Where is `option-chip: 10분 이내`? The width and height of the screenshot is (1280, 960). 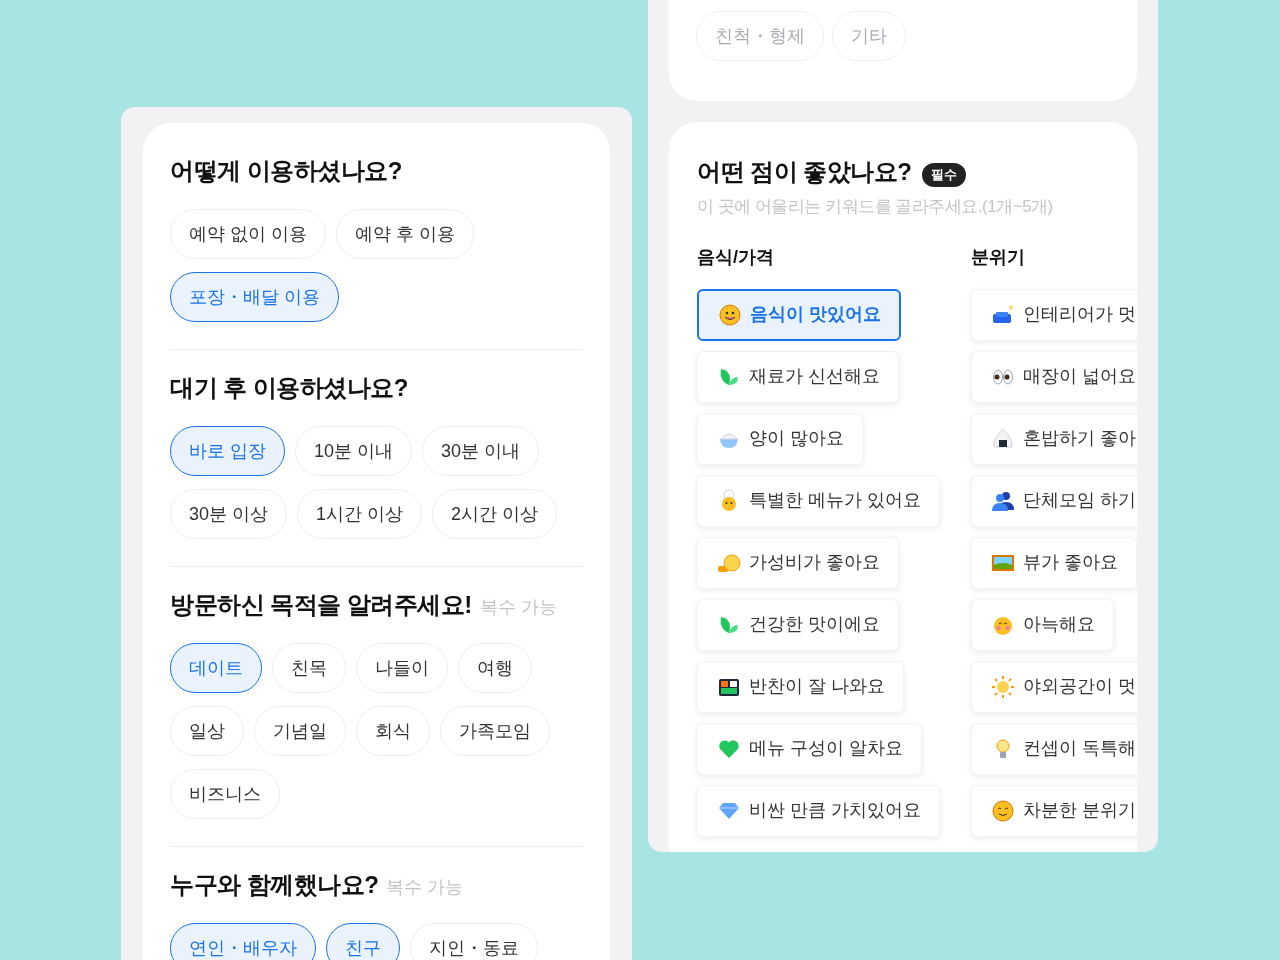 option-chip: 10분 이내 is located at coordinates (354, 451).